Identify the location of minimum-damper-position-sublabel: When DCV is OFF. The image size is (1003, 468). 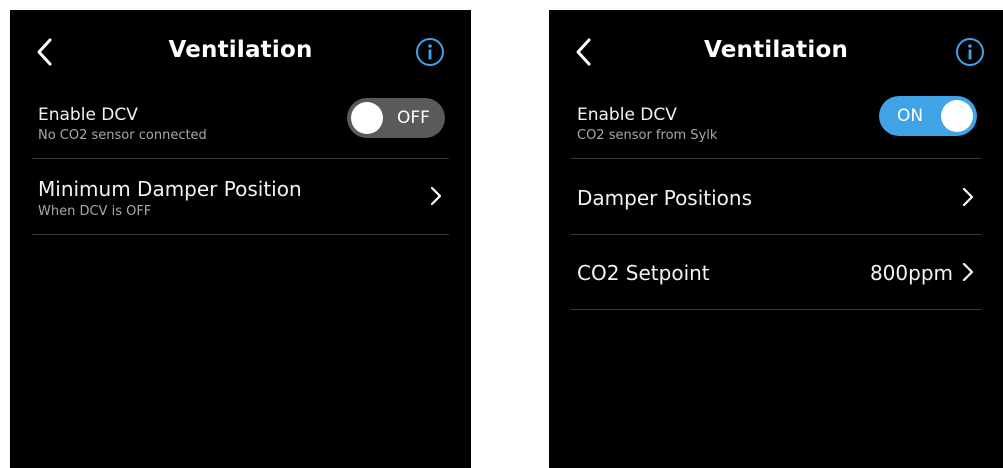
(95, 211).